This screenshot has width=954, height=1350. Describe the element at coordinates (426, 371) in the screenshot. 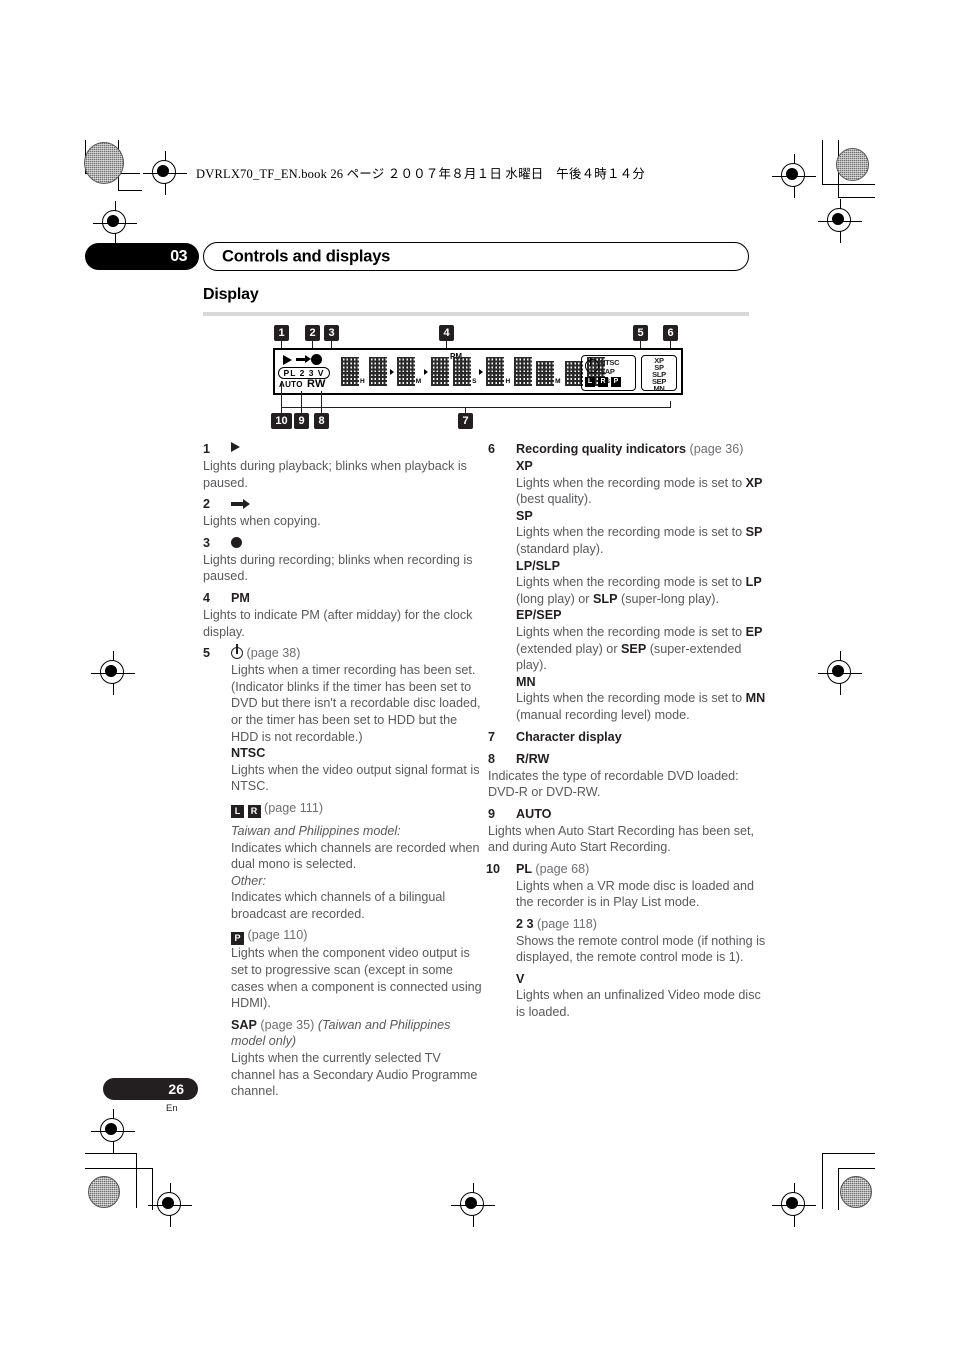

I see `separator-triangle-icon` at that location.